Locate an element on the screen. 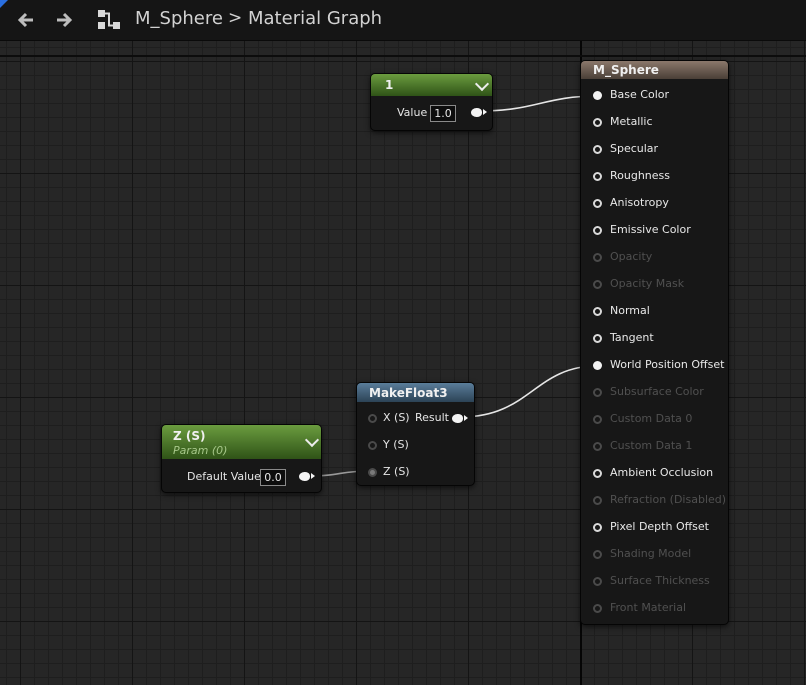 The height and width of the screenshot is (685, 806). pin-label-pixel-depth-offset: Pixel Depth Offset is located at coordinates (659, 526).